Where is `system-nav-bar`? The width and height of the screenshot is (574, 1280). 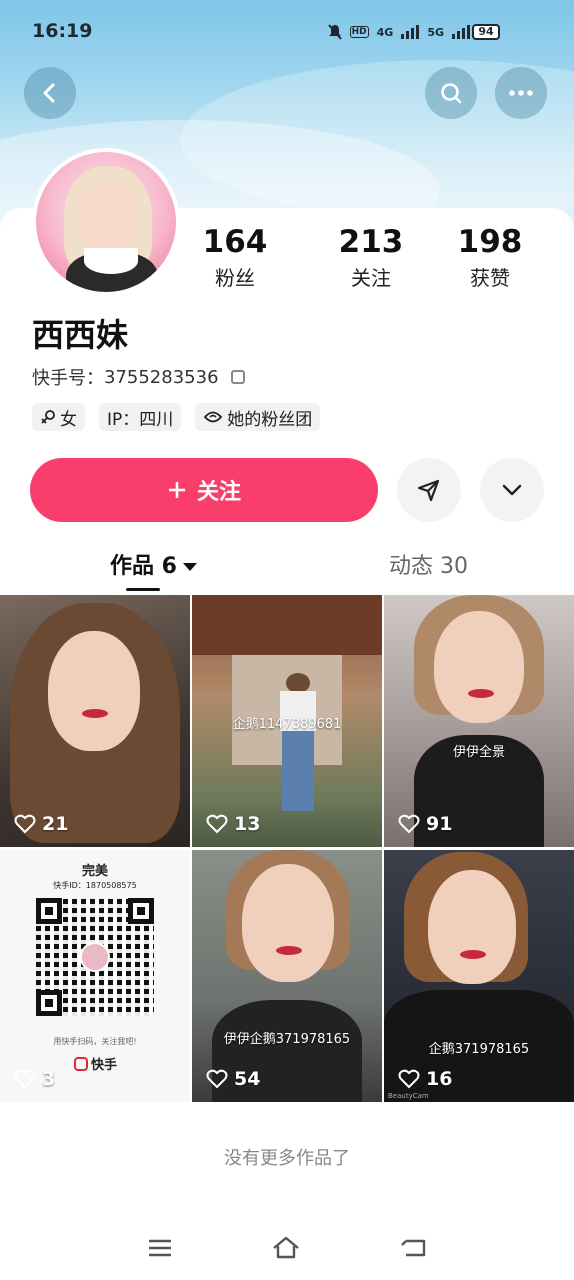 system-nav-bar is located at coordinates (287, 1250).